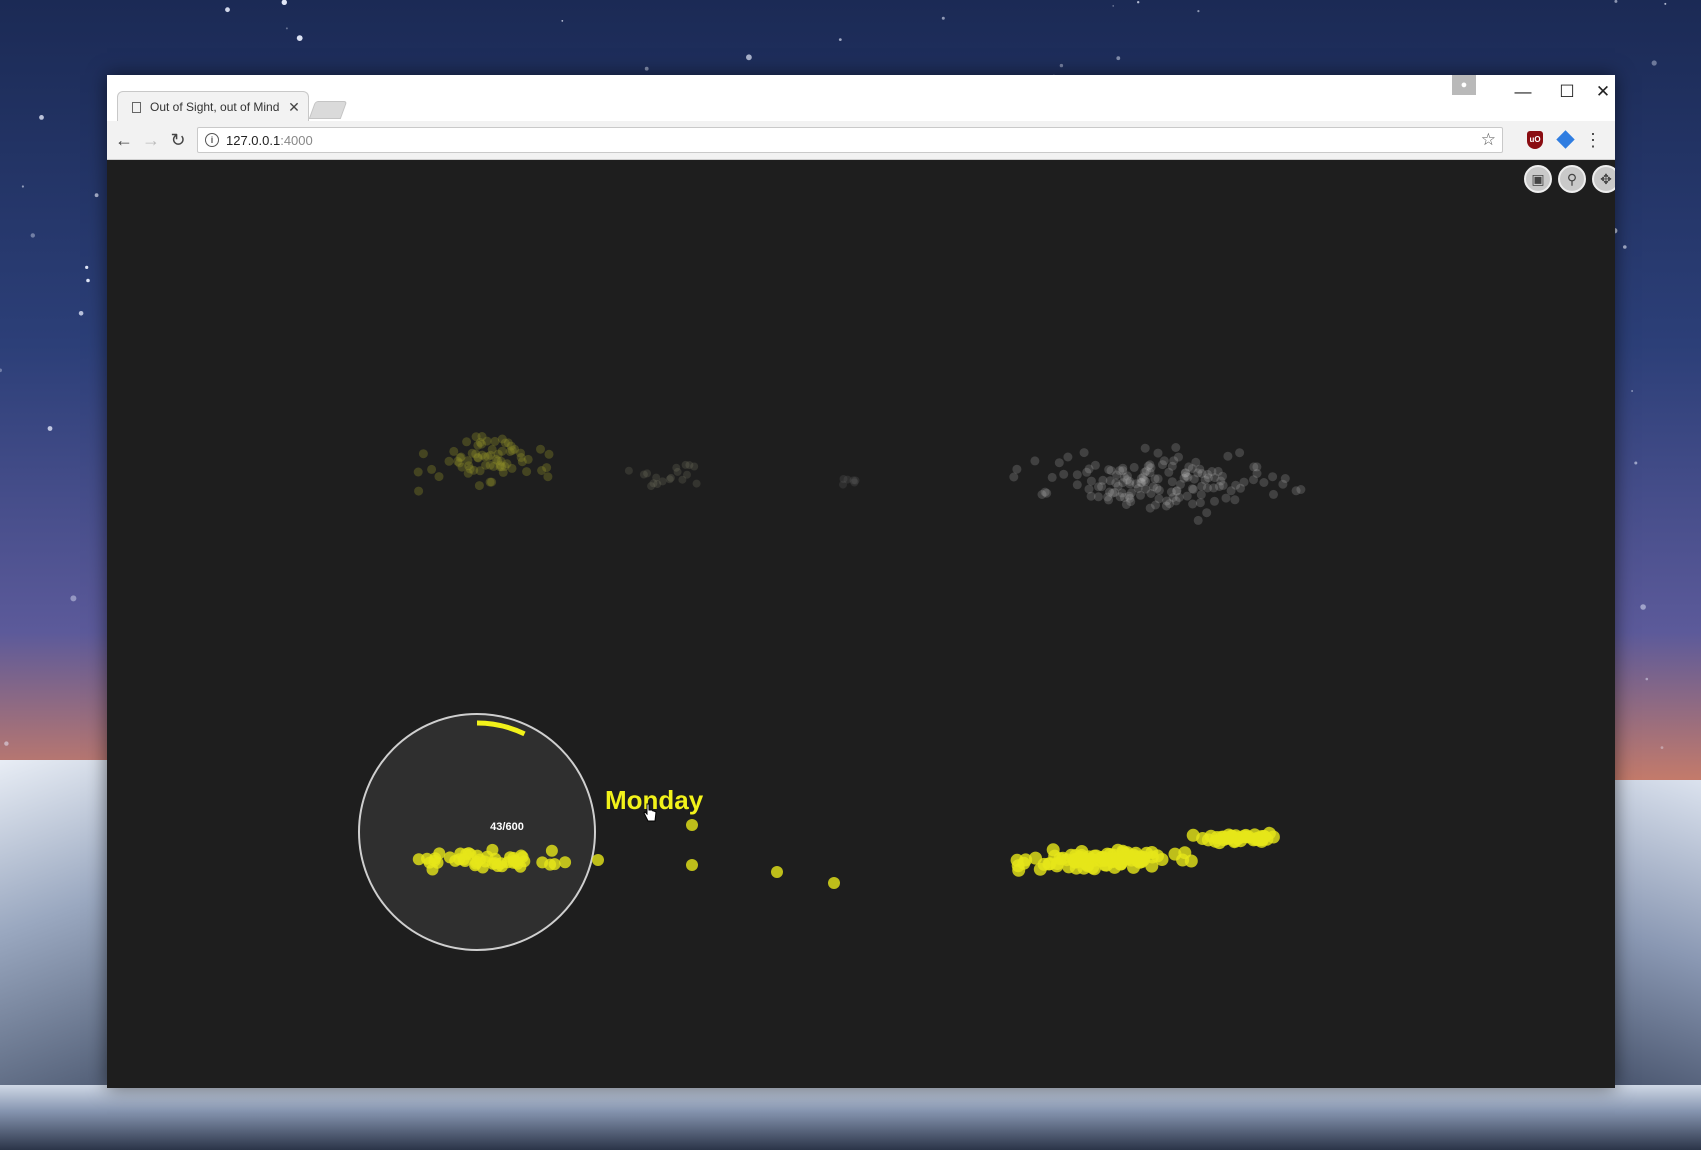 This screenshot has width=1701, height=1150. Describe the element at coordinates (1464, 85) in the screenshot. I see `profile-icon: ●` at that location.